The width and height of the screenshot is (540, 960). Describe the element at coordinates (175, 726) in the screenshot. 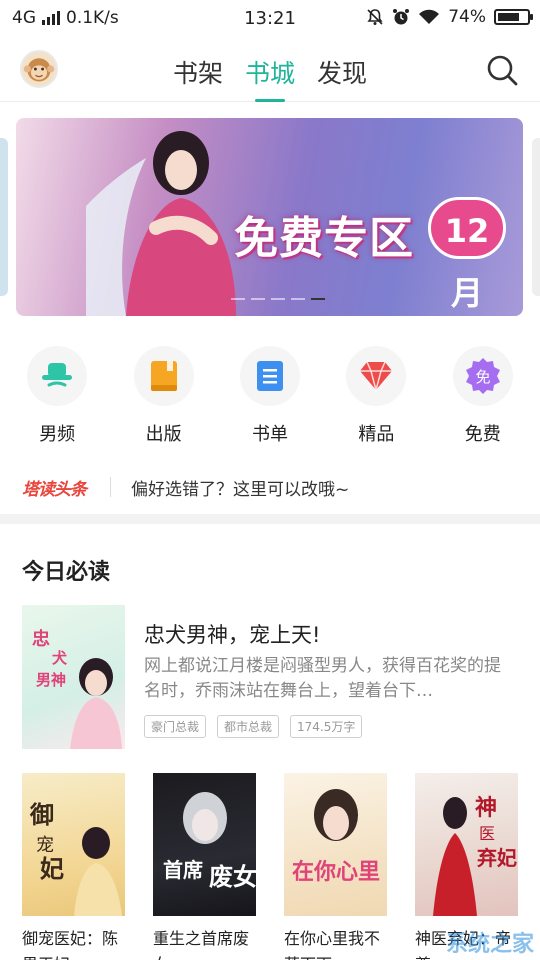

I see `book-tag: 豪门总裁` at that location.